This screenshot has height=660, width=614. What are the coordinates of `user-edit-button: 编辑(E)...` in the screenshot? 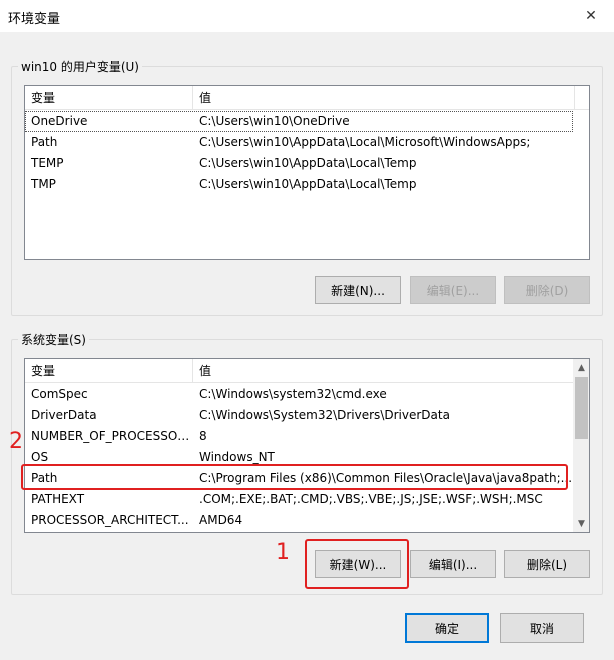 It's located at (453, 290).